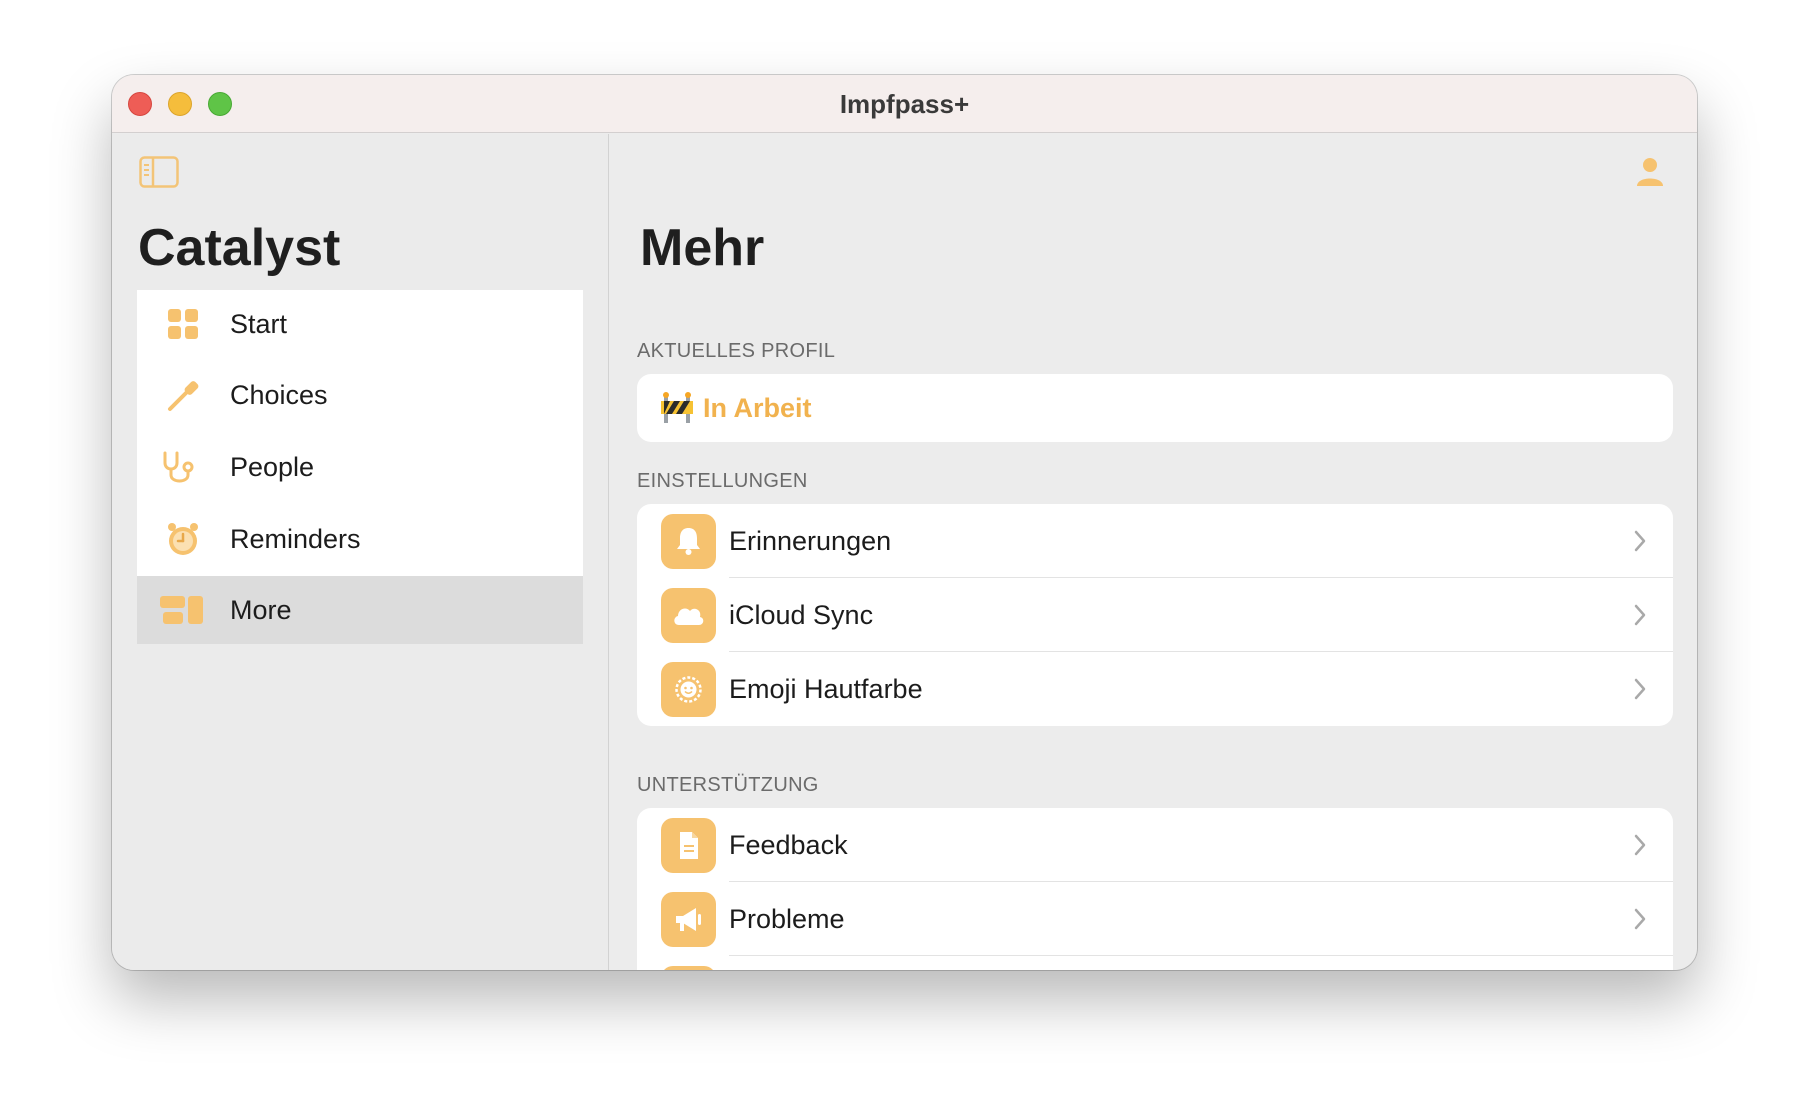  I want to click on support-row-problems: Probleme, so click(1155, 919).